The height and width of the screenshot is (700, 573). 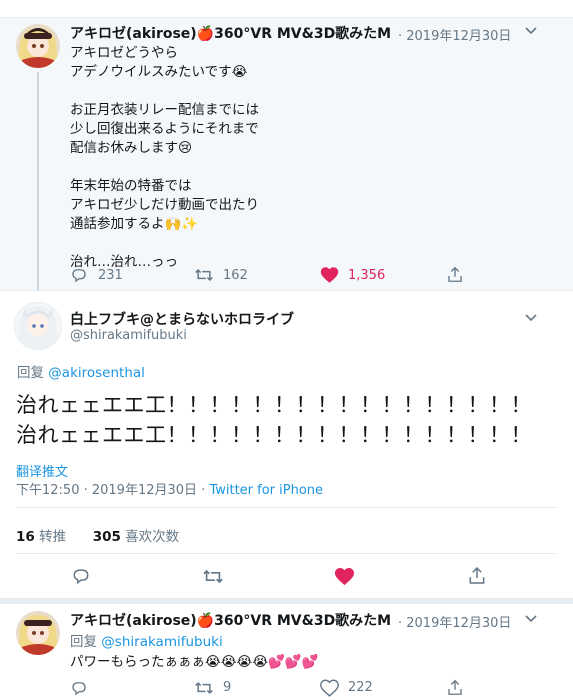 I want to click on retweet-label: 转推, so click(x=52, y=537).